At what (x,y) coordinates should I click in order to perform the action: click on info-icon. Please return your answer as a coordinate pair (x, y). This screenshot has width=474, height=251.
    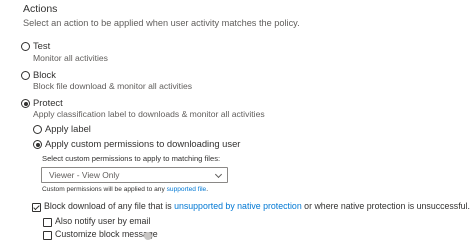
    Looking at the image, I should click on (148, 236).